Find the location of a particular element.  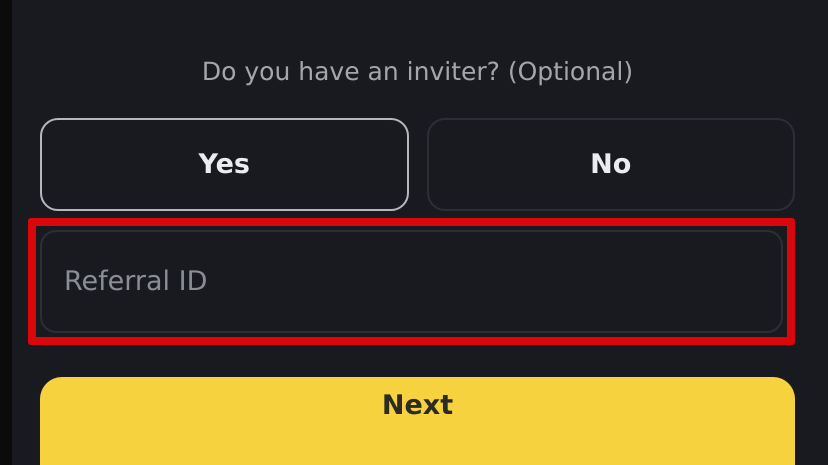

choice-button: No is located at coordinates (610, 164).